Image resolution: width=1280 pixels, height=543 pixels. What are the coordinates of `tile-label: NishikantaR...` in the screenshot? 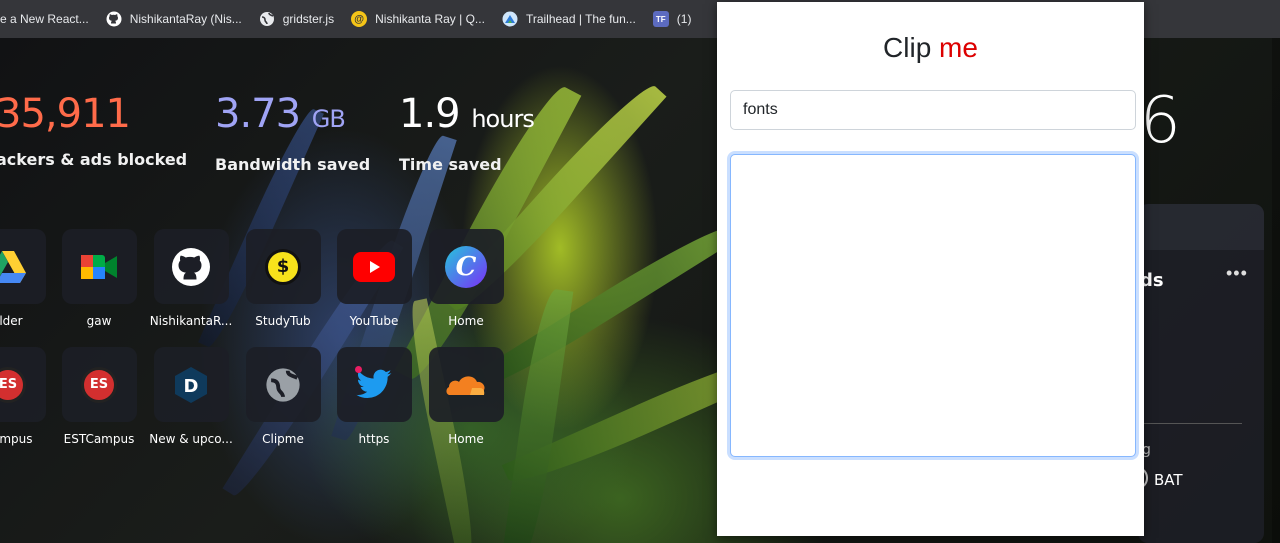 It's located at (191, 321).